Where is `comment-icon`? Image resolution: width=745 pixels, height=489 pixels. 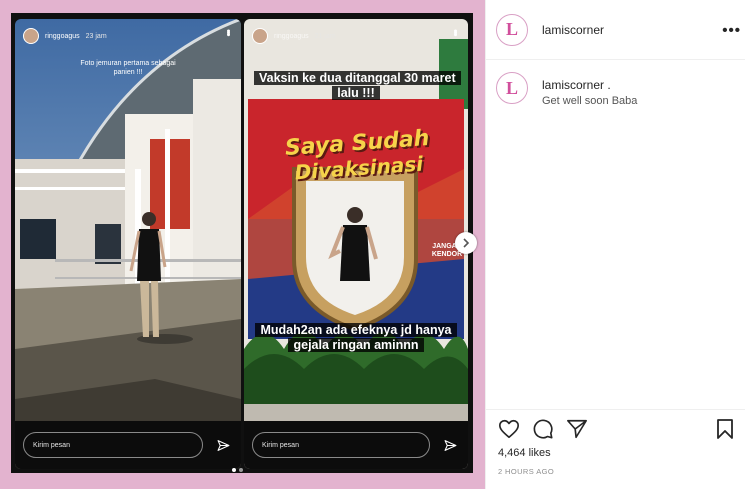
comment-icon is located at coordinates (543, 429).